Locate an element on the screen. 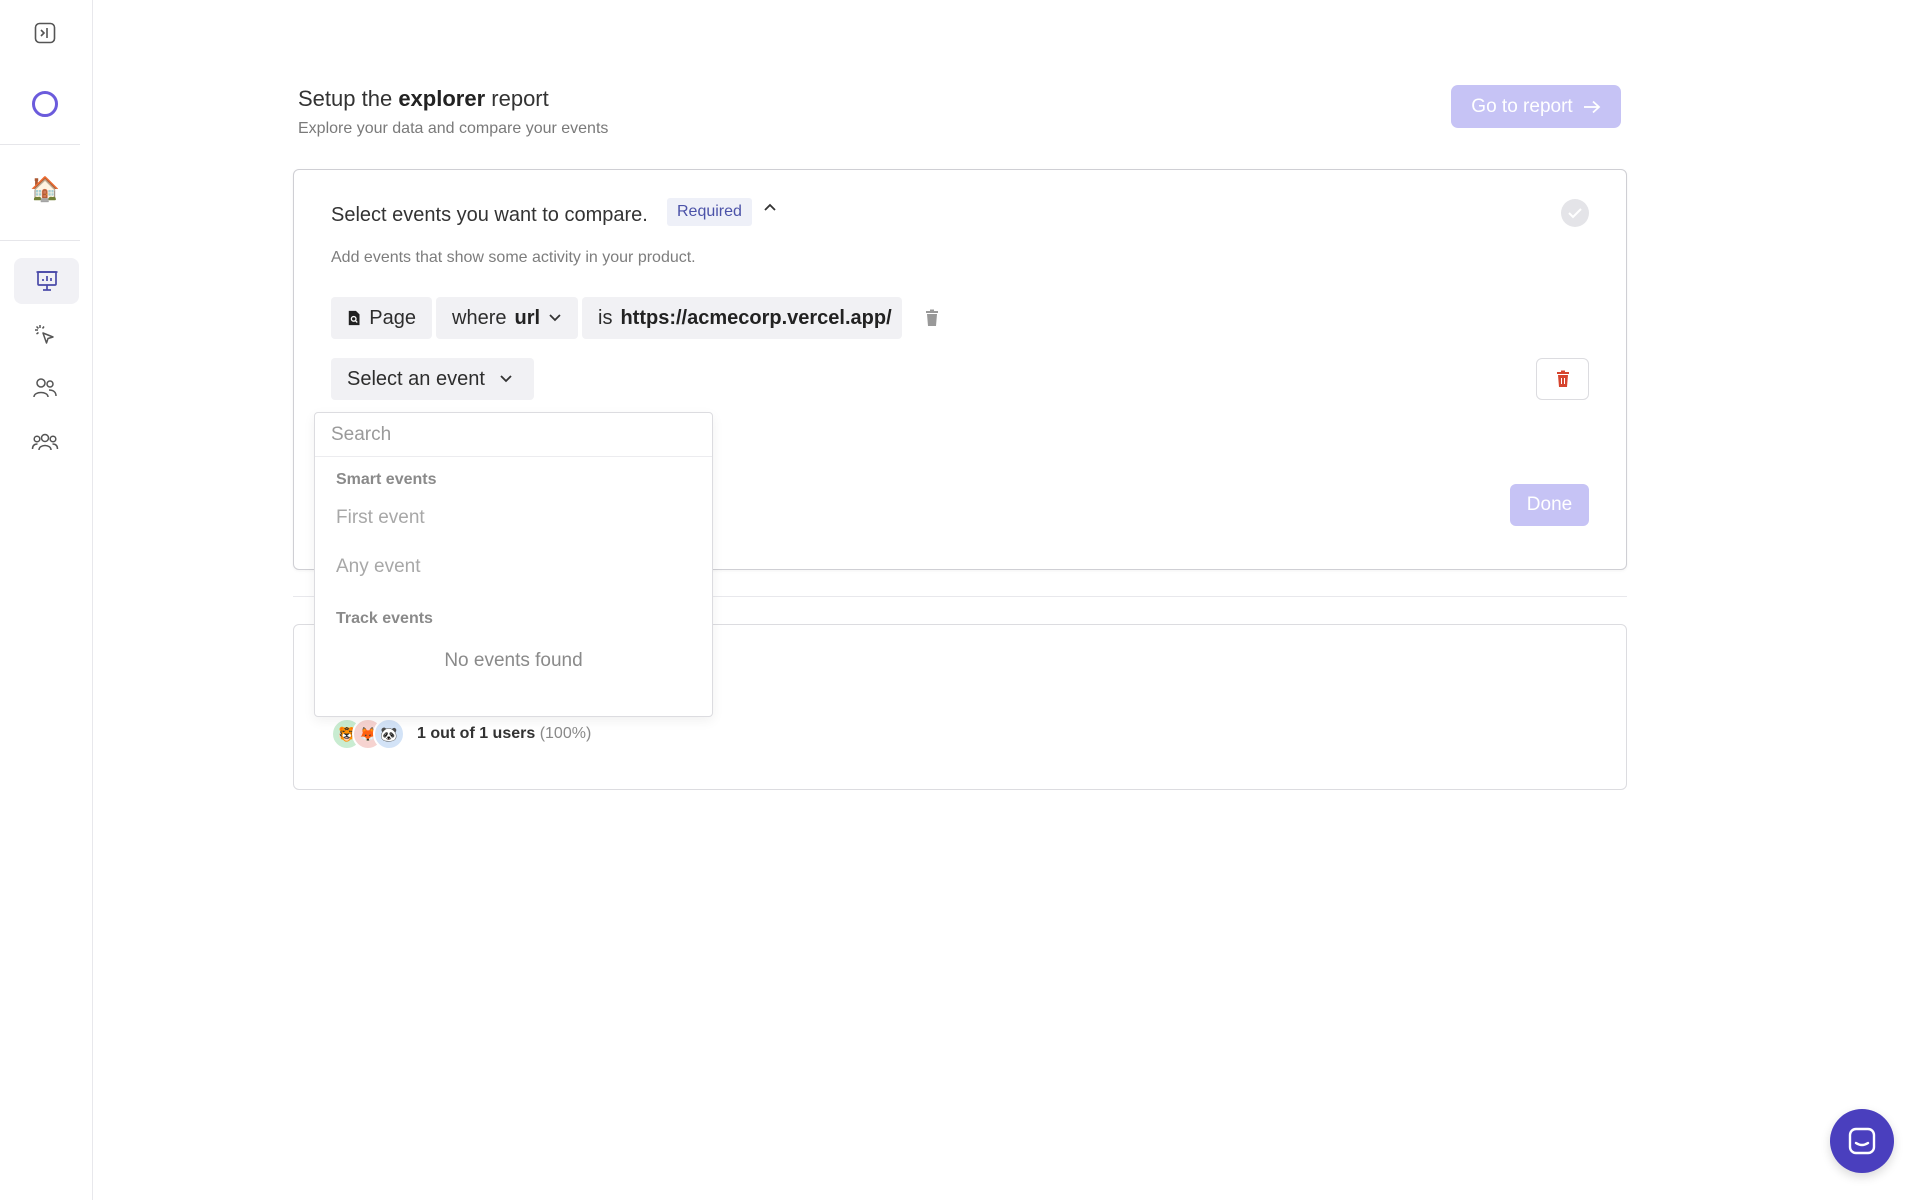 Image resolution: width=1920 pixels, height=1200 pixels. step-title: Select events you want to compare. is located at coordinates (489, 215).